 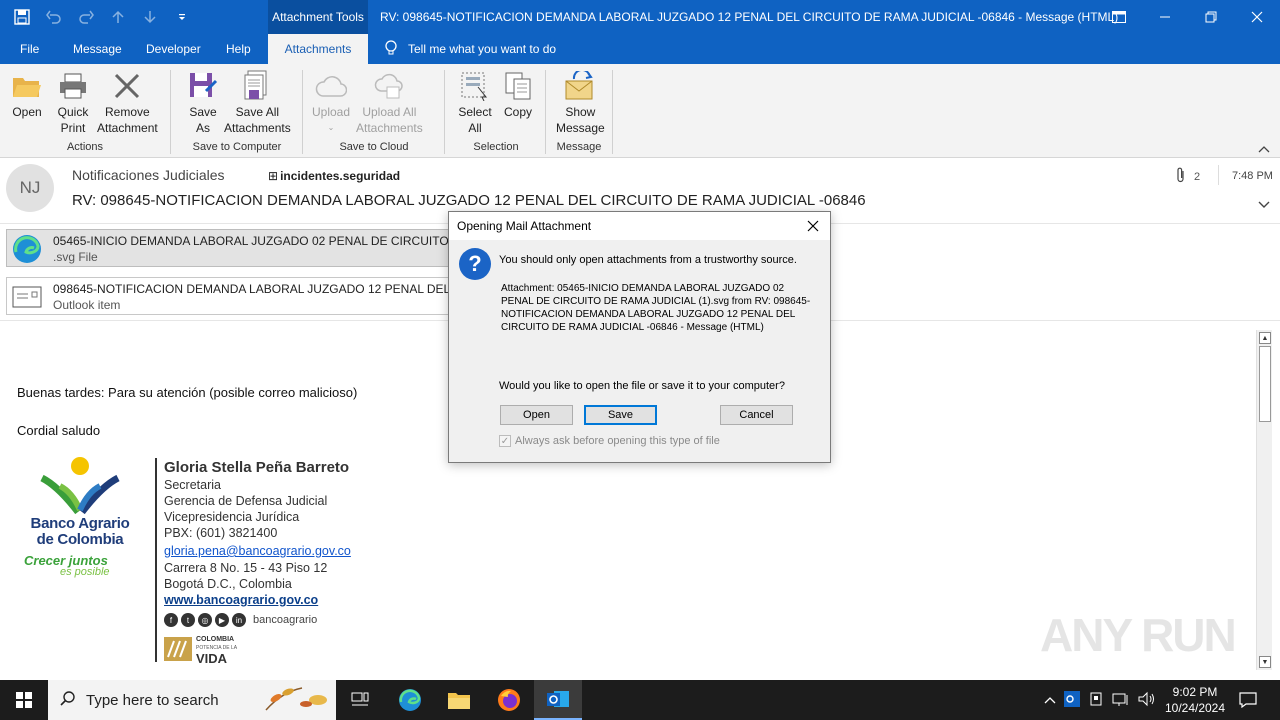 I want to click on upload-button: Upload ⌄, so click(x=331, y=102).